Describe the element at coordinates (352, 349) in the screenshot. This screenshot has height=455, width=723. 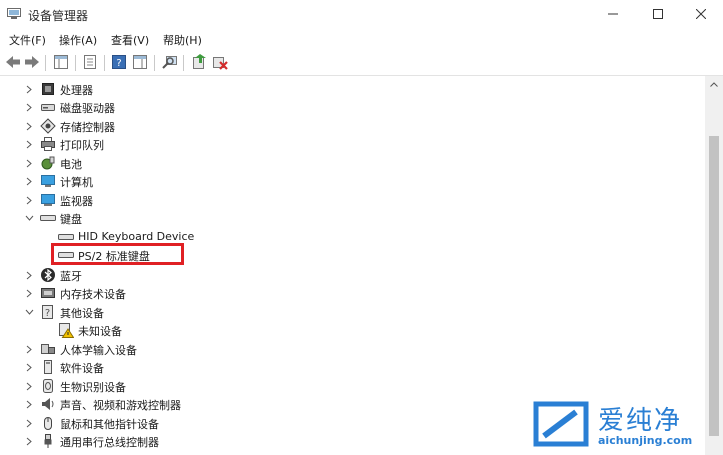
I see `tree-item-hid: 人体学输入设备` at that location.